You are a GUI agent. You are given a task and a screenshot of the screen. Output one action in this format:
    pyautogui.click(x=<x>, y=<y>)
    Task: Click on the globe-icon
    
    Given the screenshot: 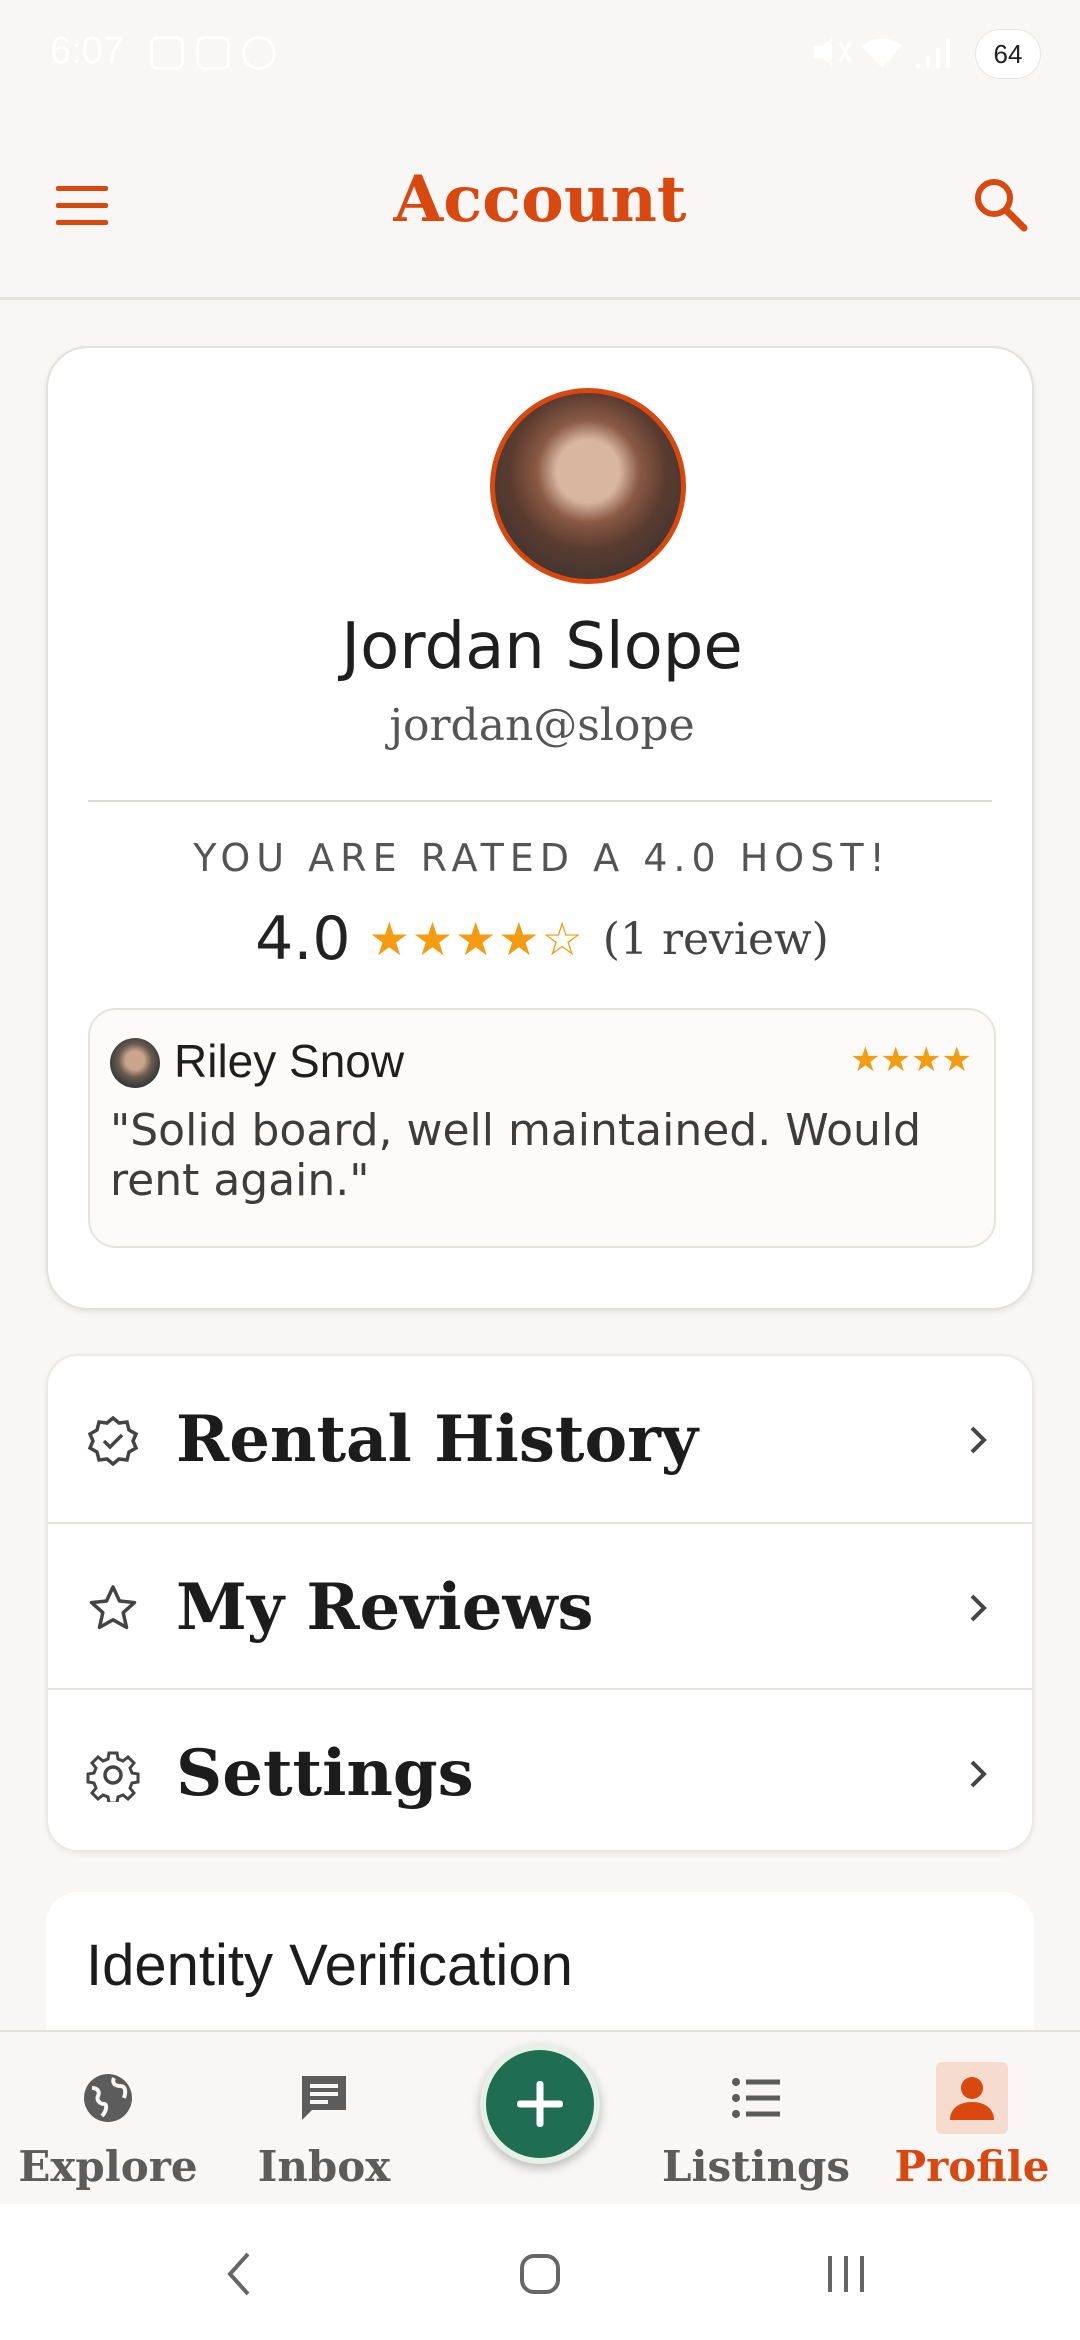 What is the action you would take?
    pyautogui.click(x=108, y=2098)
    